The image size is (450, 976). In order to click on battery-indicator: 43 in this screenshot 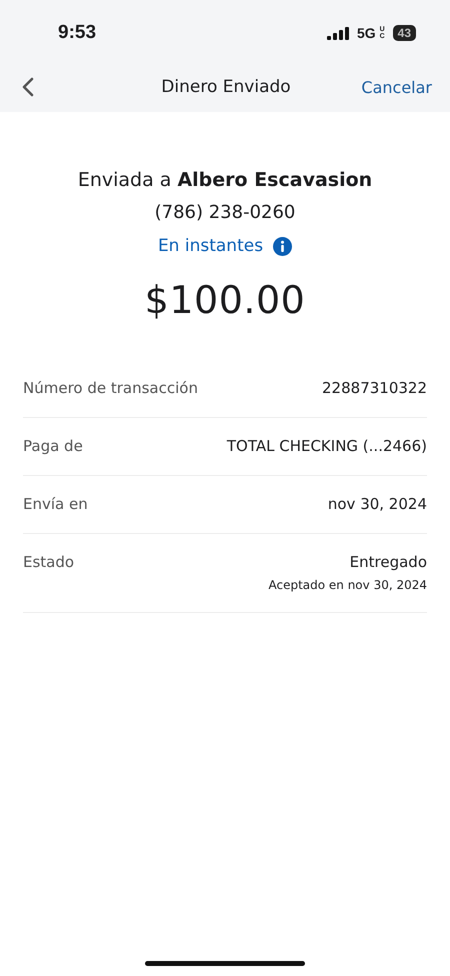, I will do `click(404, 33)`.